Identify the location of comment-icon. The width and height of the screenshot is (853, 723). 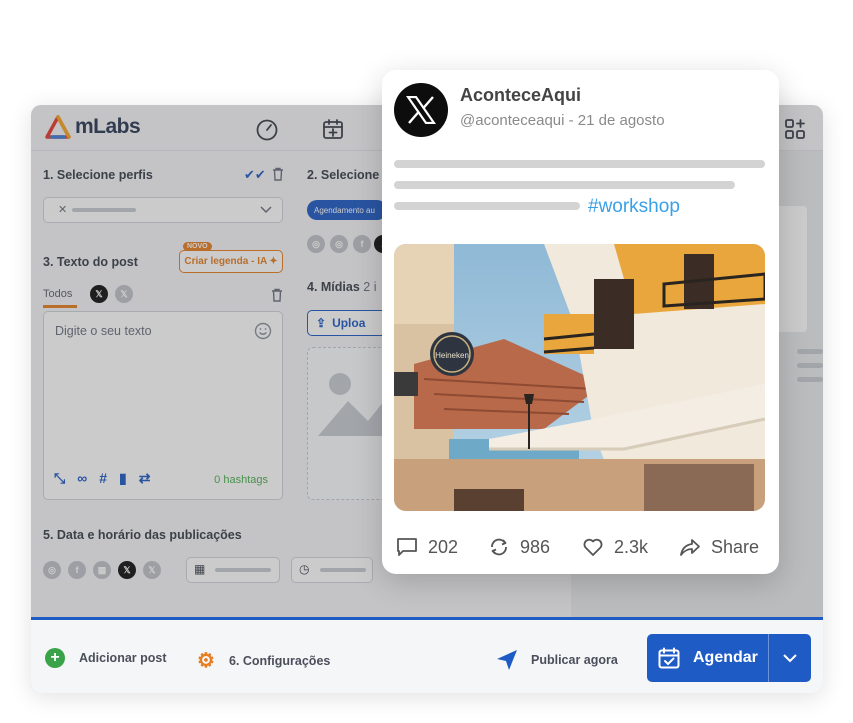
(407, 547).